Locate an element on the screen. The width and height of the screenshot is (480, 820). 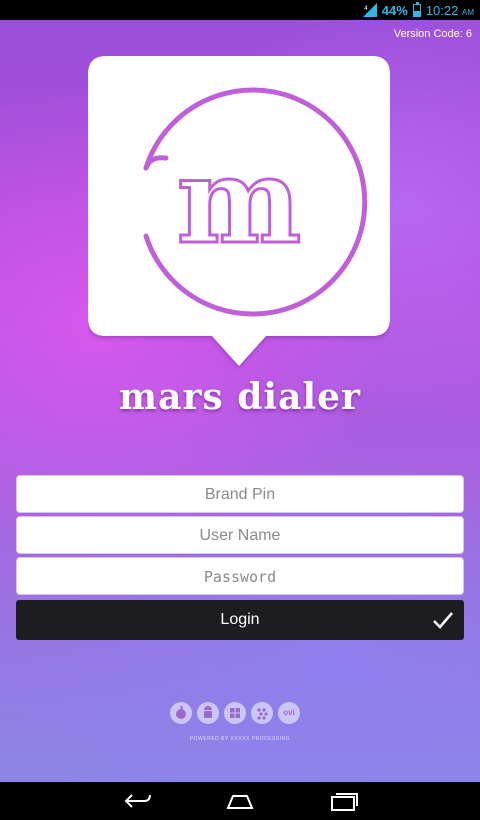
android-icon is located at coordinates (208, 713).